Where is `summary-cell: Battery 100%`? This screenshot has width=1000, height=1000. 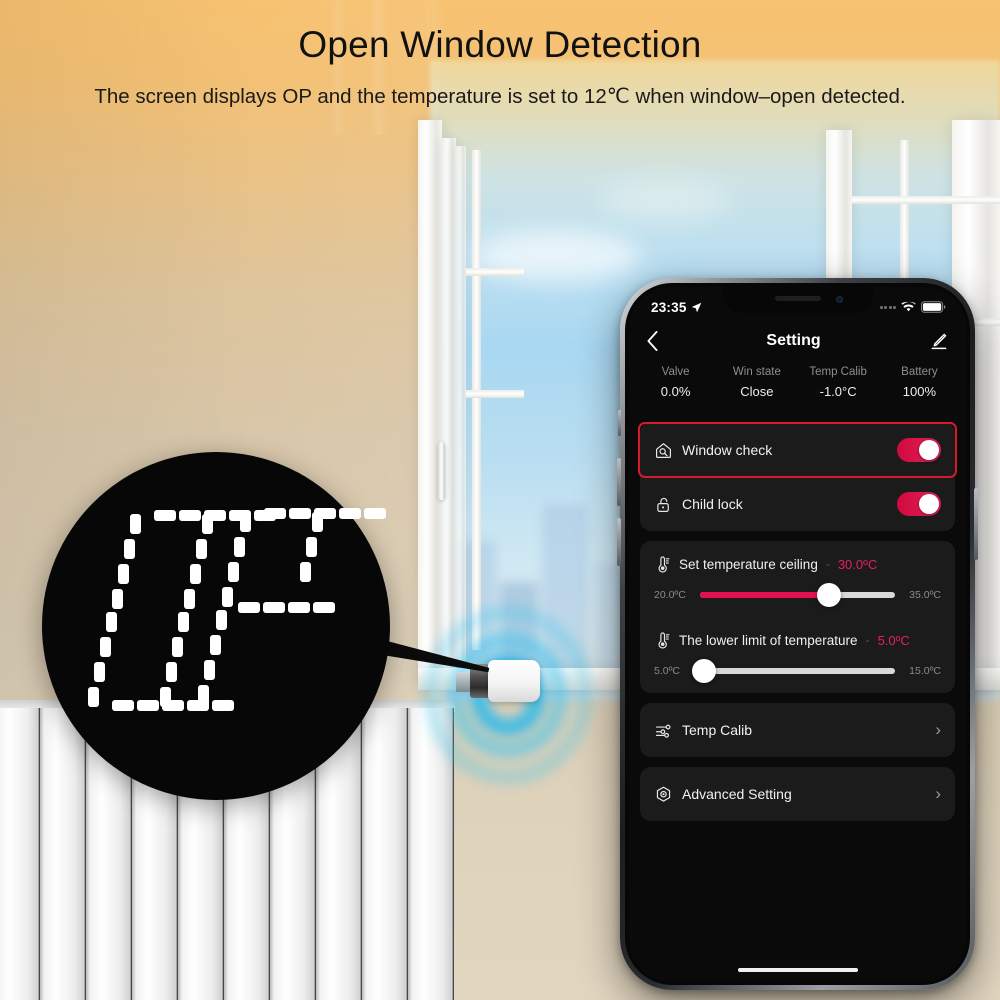 summary-cell: Battery 100% is located at coordinates (919, 382).